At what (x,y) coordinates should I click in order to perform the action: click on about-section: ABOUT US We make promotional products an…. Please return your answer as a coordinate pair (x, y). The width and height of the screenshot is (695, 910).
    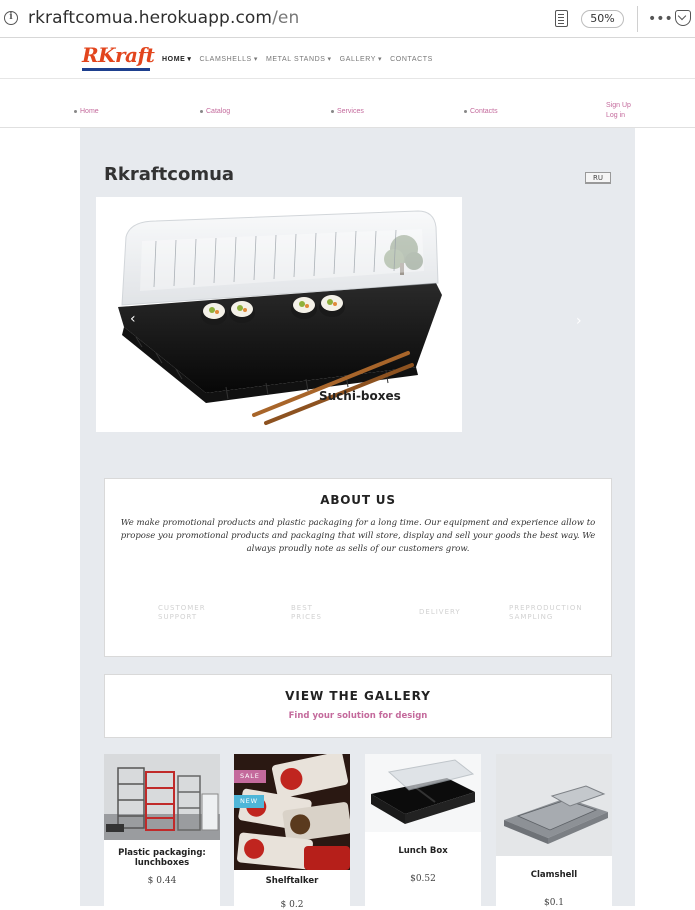
    Looking at the image, I should click on (358, 567).